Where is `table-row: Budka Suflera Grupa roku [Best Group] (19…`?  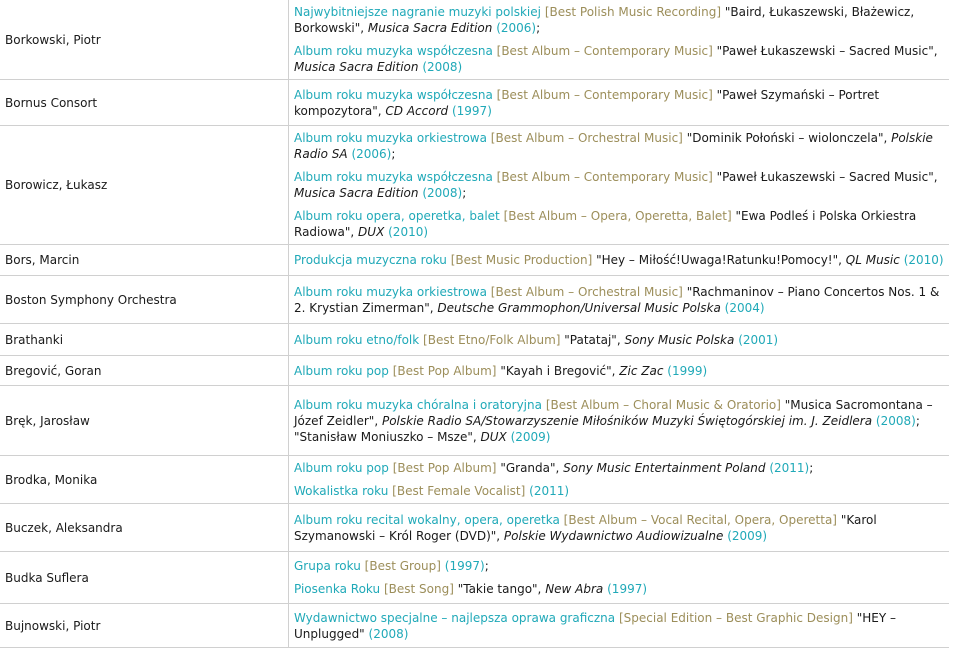
table-row: Budka Suflera Grupa roku [Best Group] (19… is located at coordinates (474, 577).